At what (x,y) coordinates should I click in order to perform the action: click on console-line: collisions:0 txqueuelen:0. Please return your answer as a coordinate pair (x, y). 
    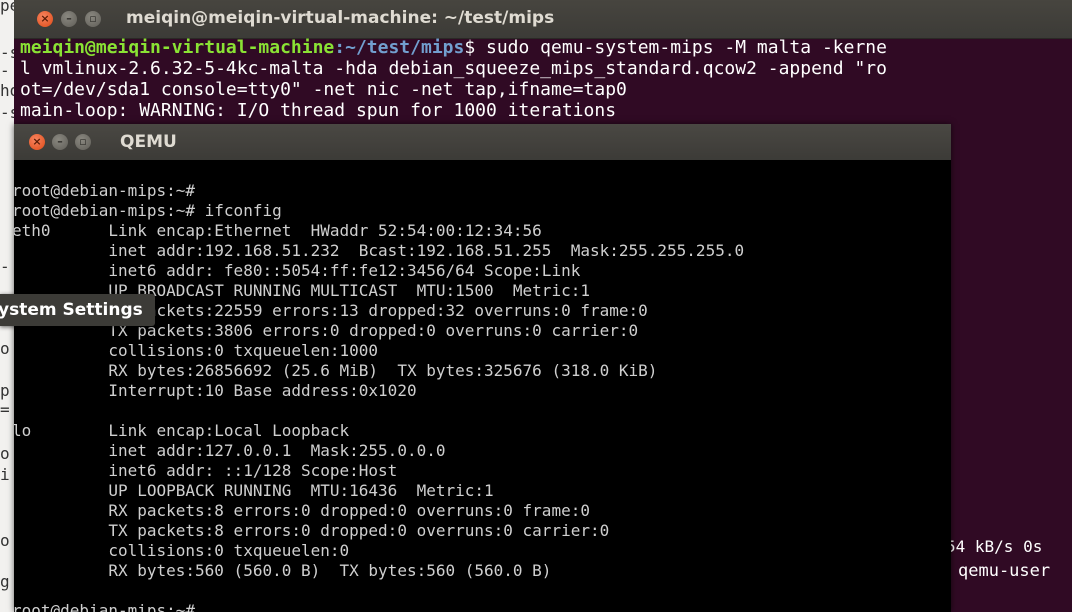
    Looking at the image, I should click on (182, 550).